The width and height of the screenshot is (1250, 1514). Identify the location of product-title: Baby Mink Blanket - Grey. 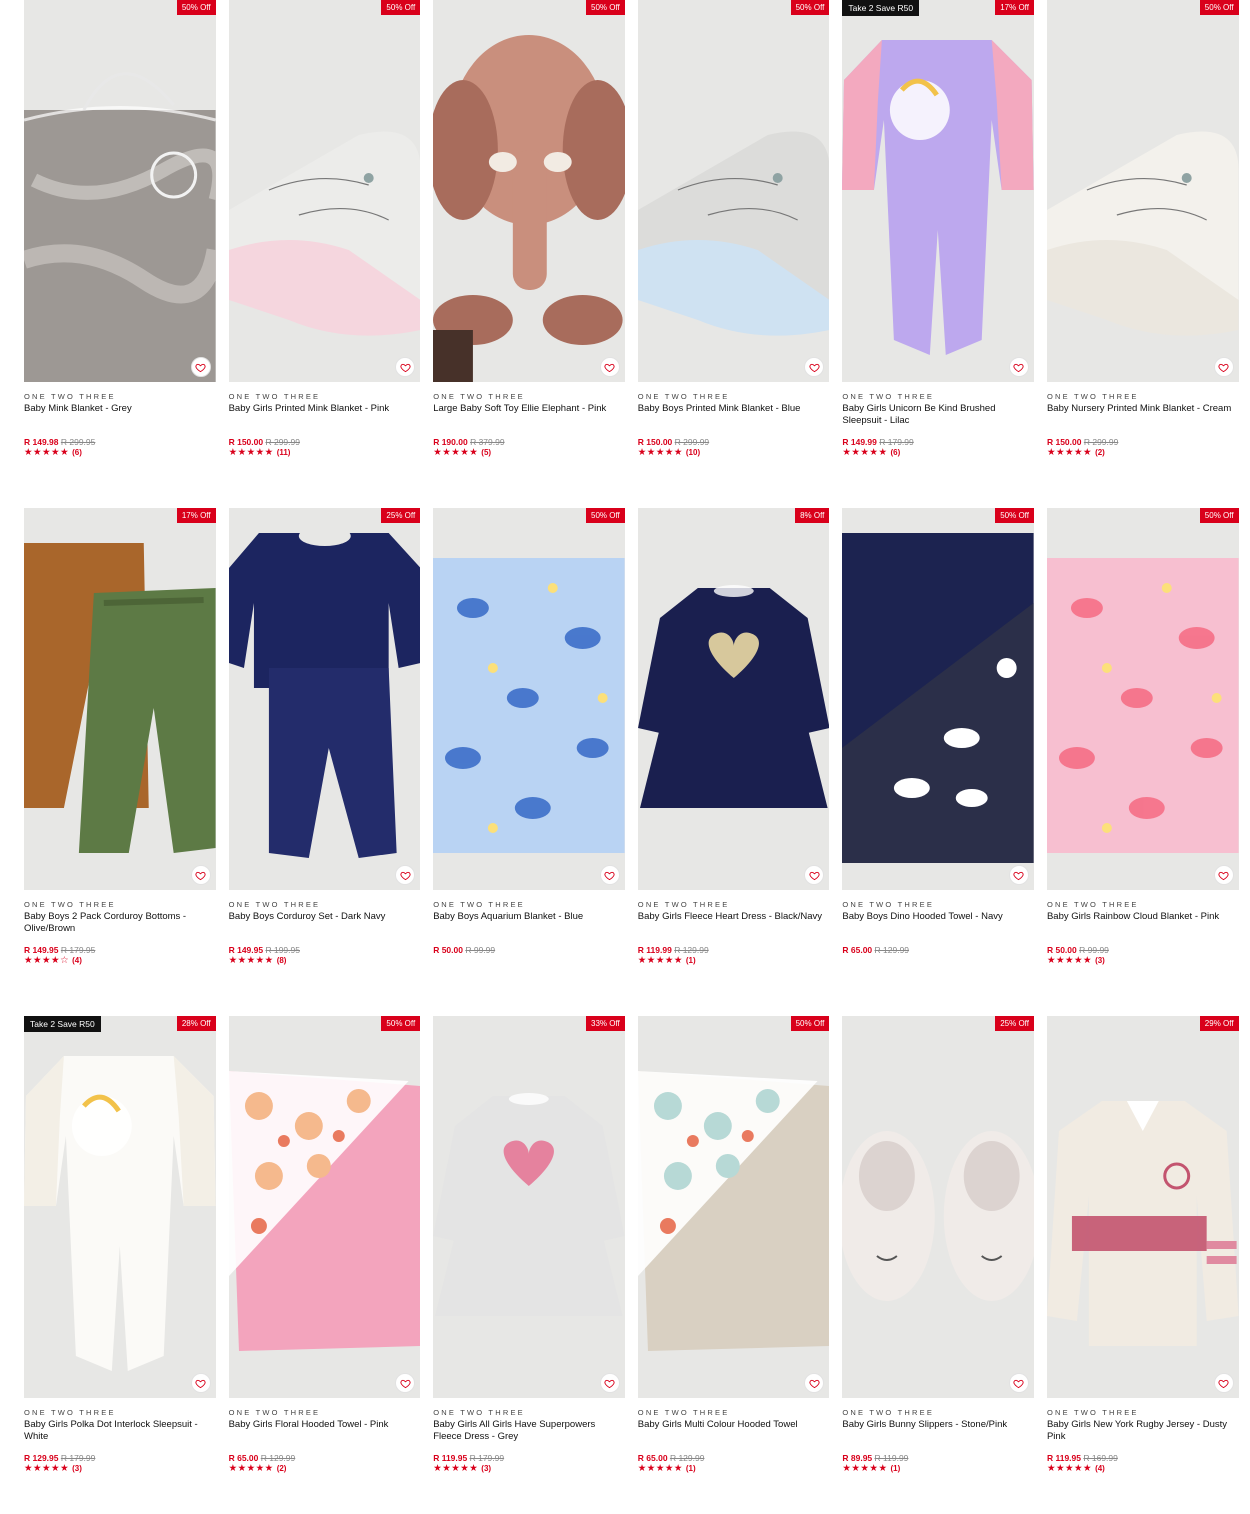
(120, 420).